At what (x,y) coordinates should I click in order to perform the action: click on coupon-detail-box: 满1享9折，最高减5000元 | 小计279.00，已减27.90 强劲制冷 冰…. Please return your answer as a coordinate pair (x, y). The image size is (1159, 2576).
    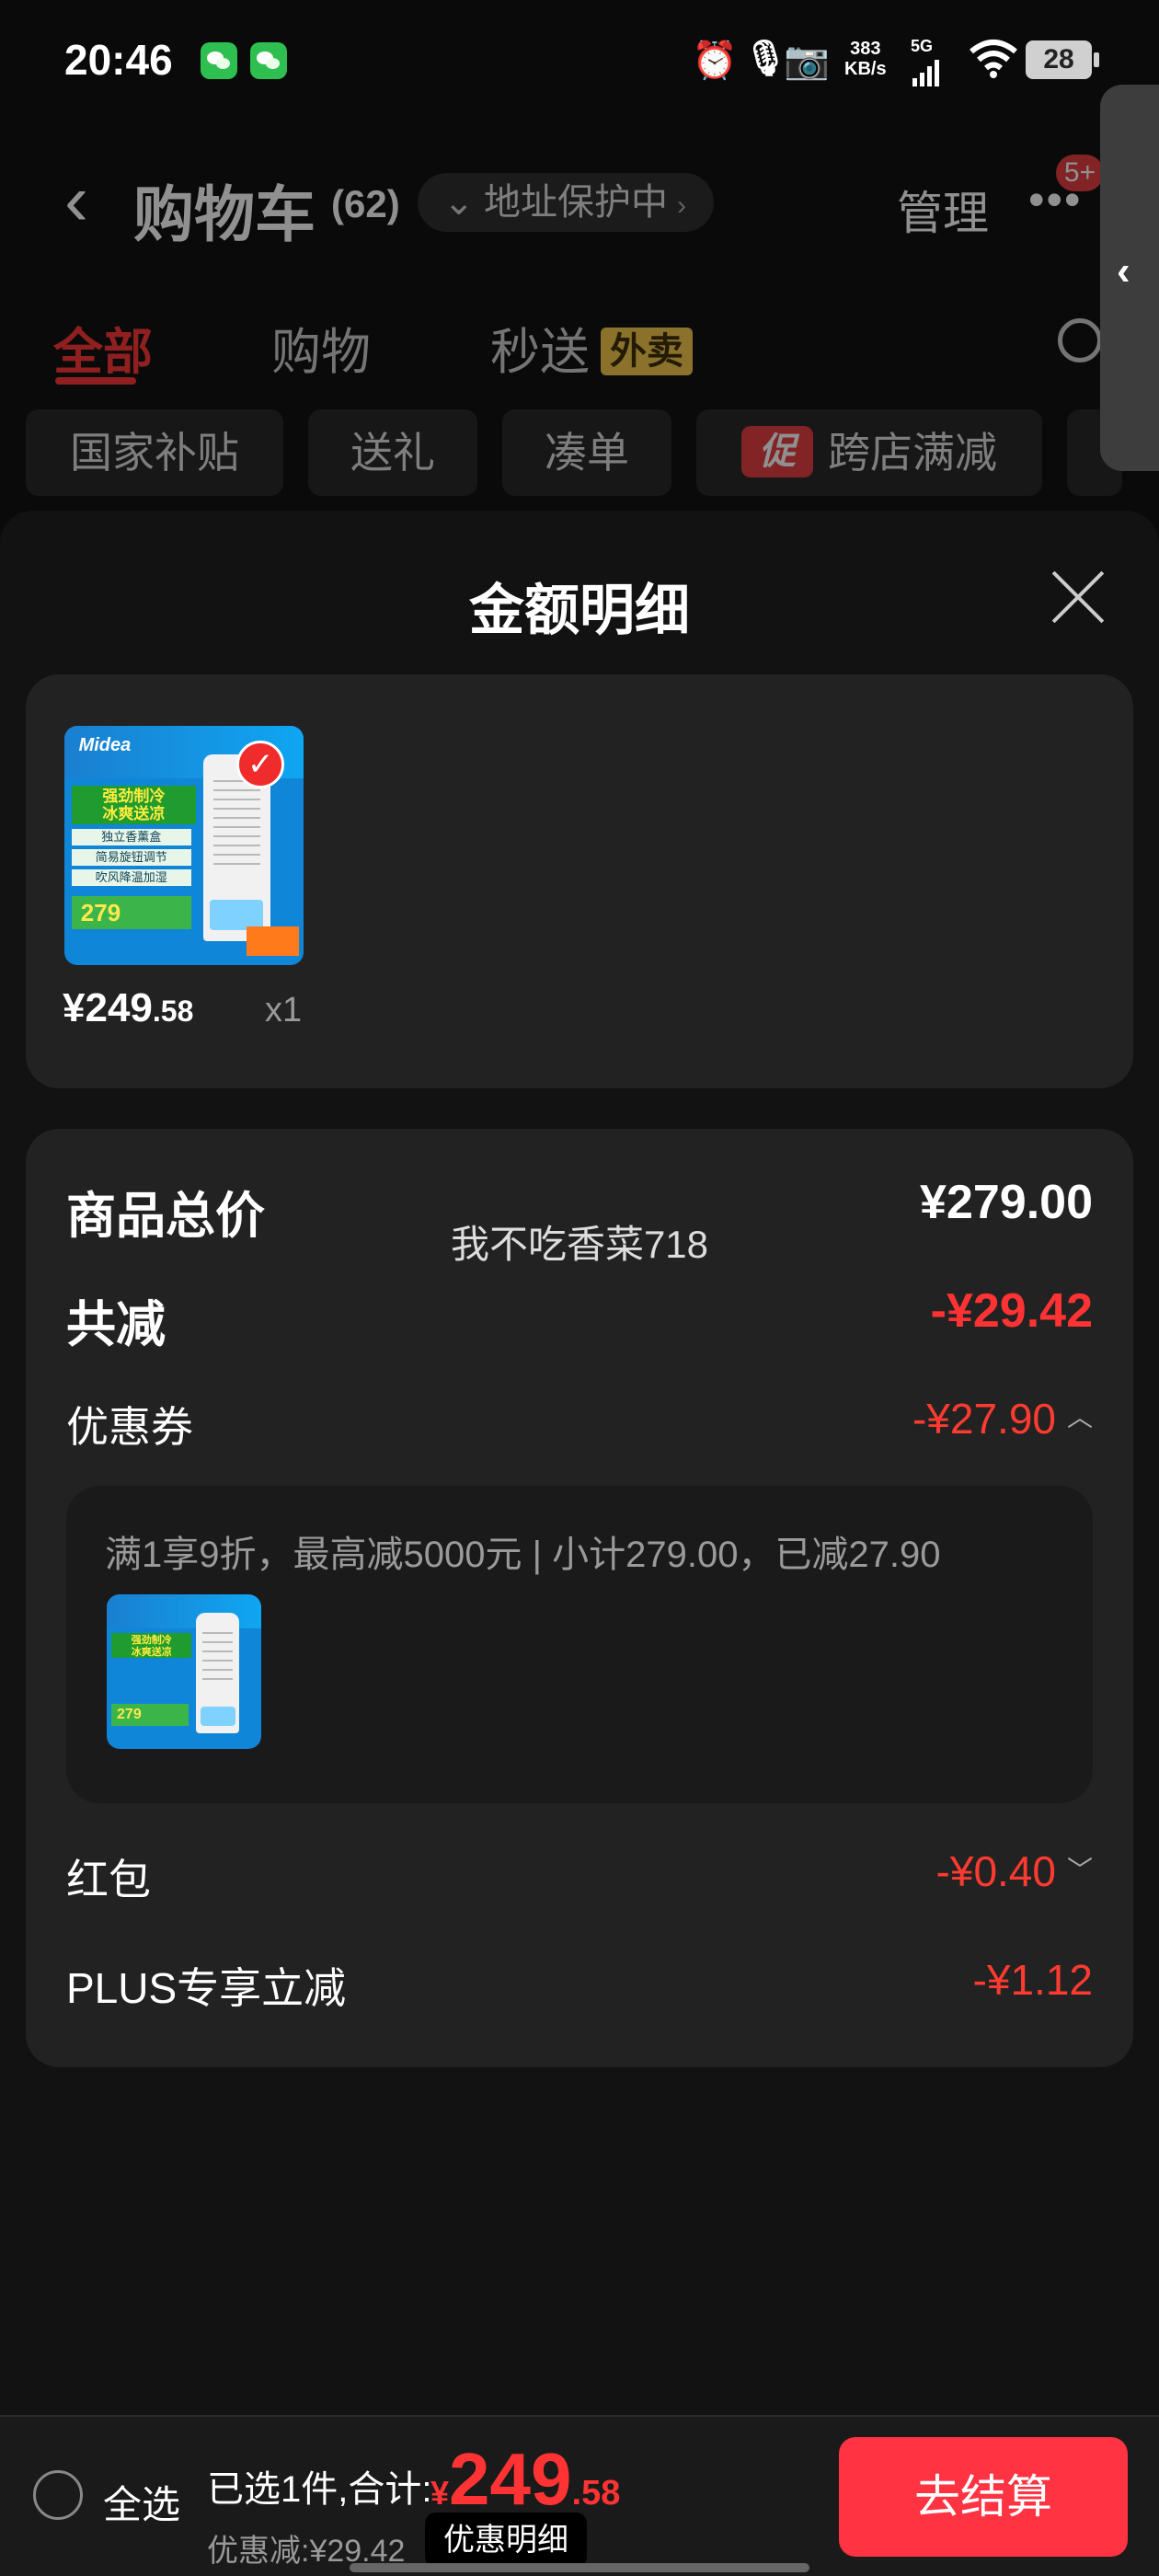
    Looking at the image, I should click on (579, 1644).